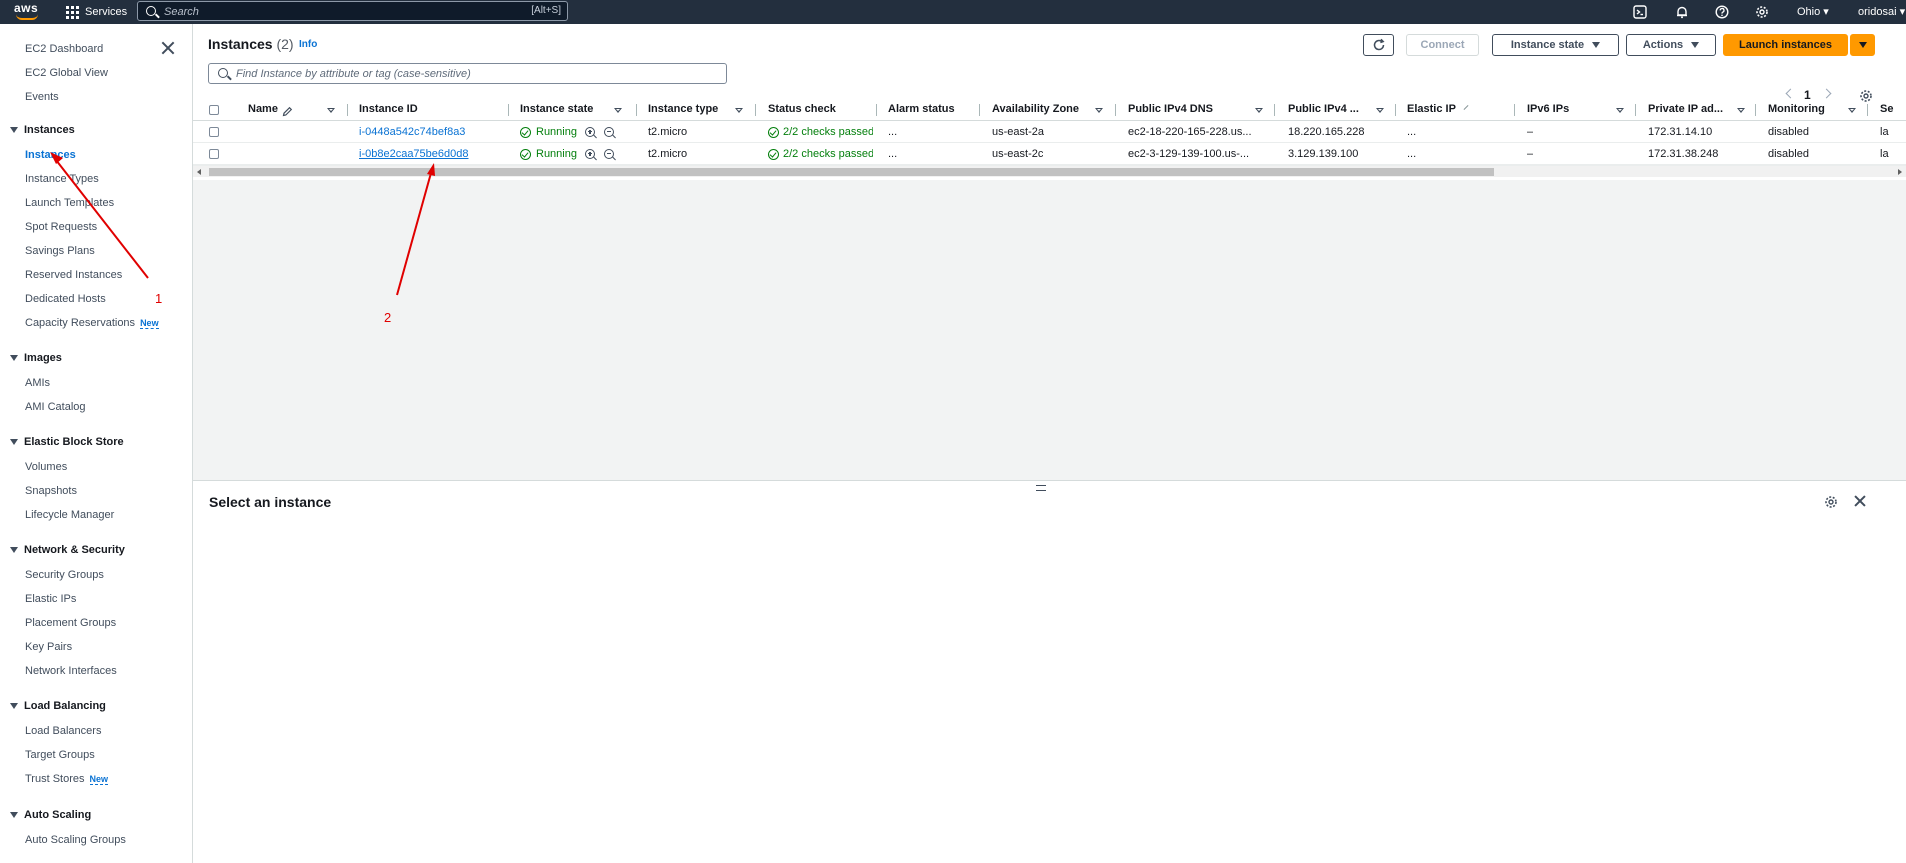 This screenshot has width=1906, height=863. Describe the element at coordinates (51, 491) in the screenshot. I see `nav-snapshots: Snapshots` at that location.